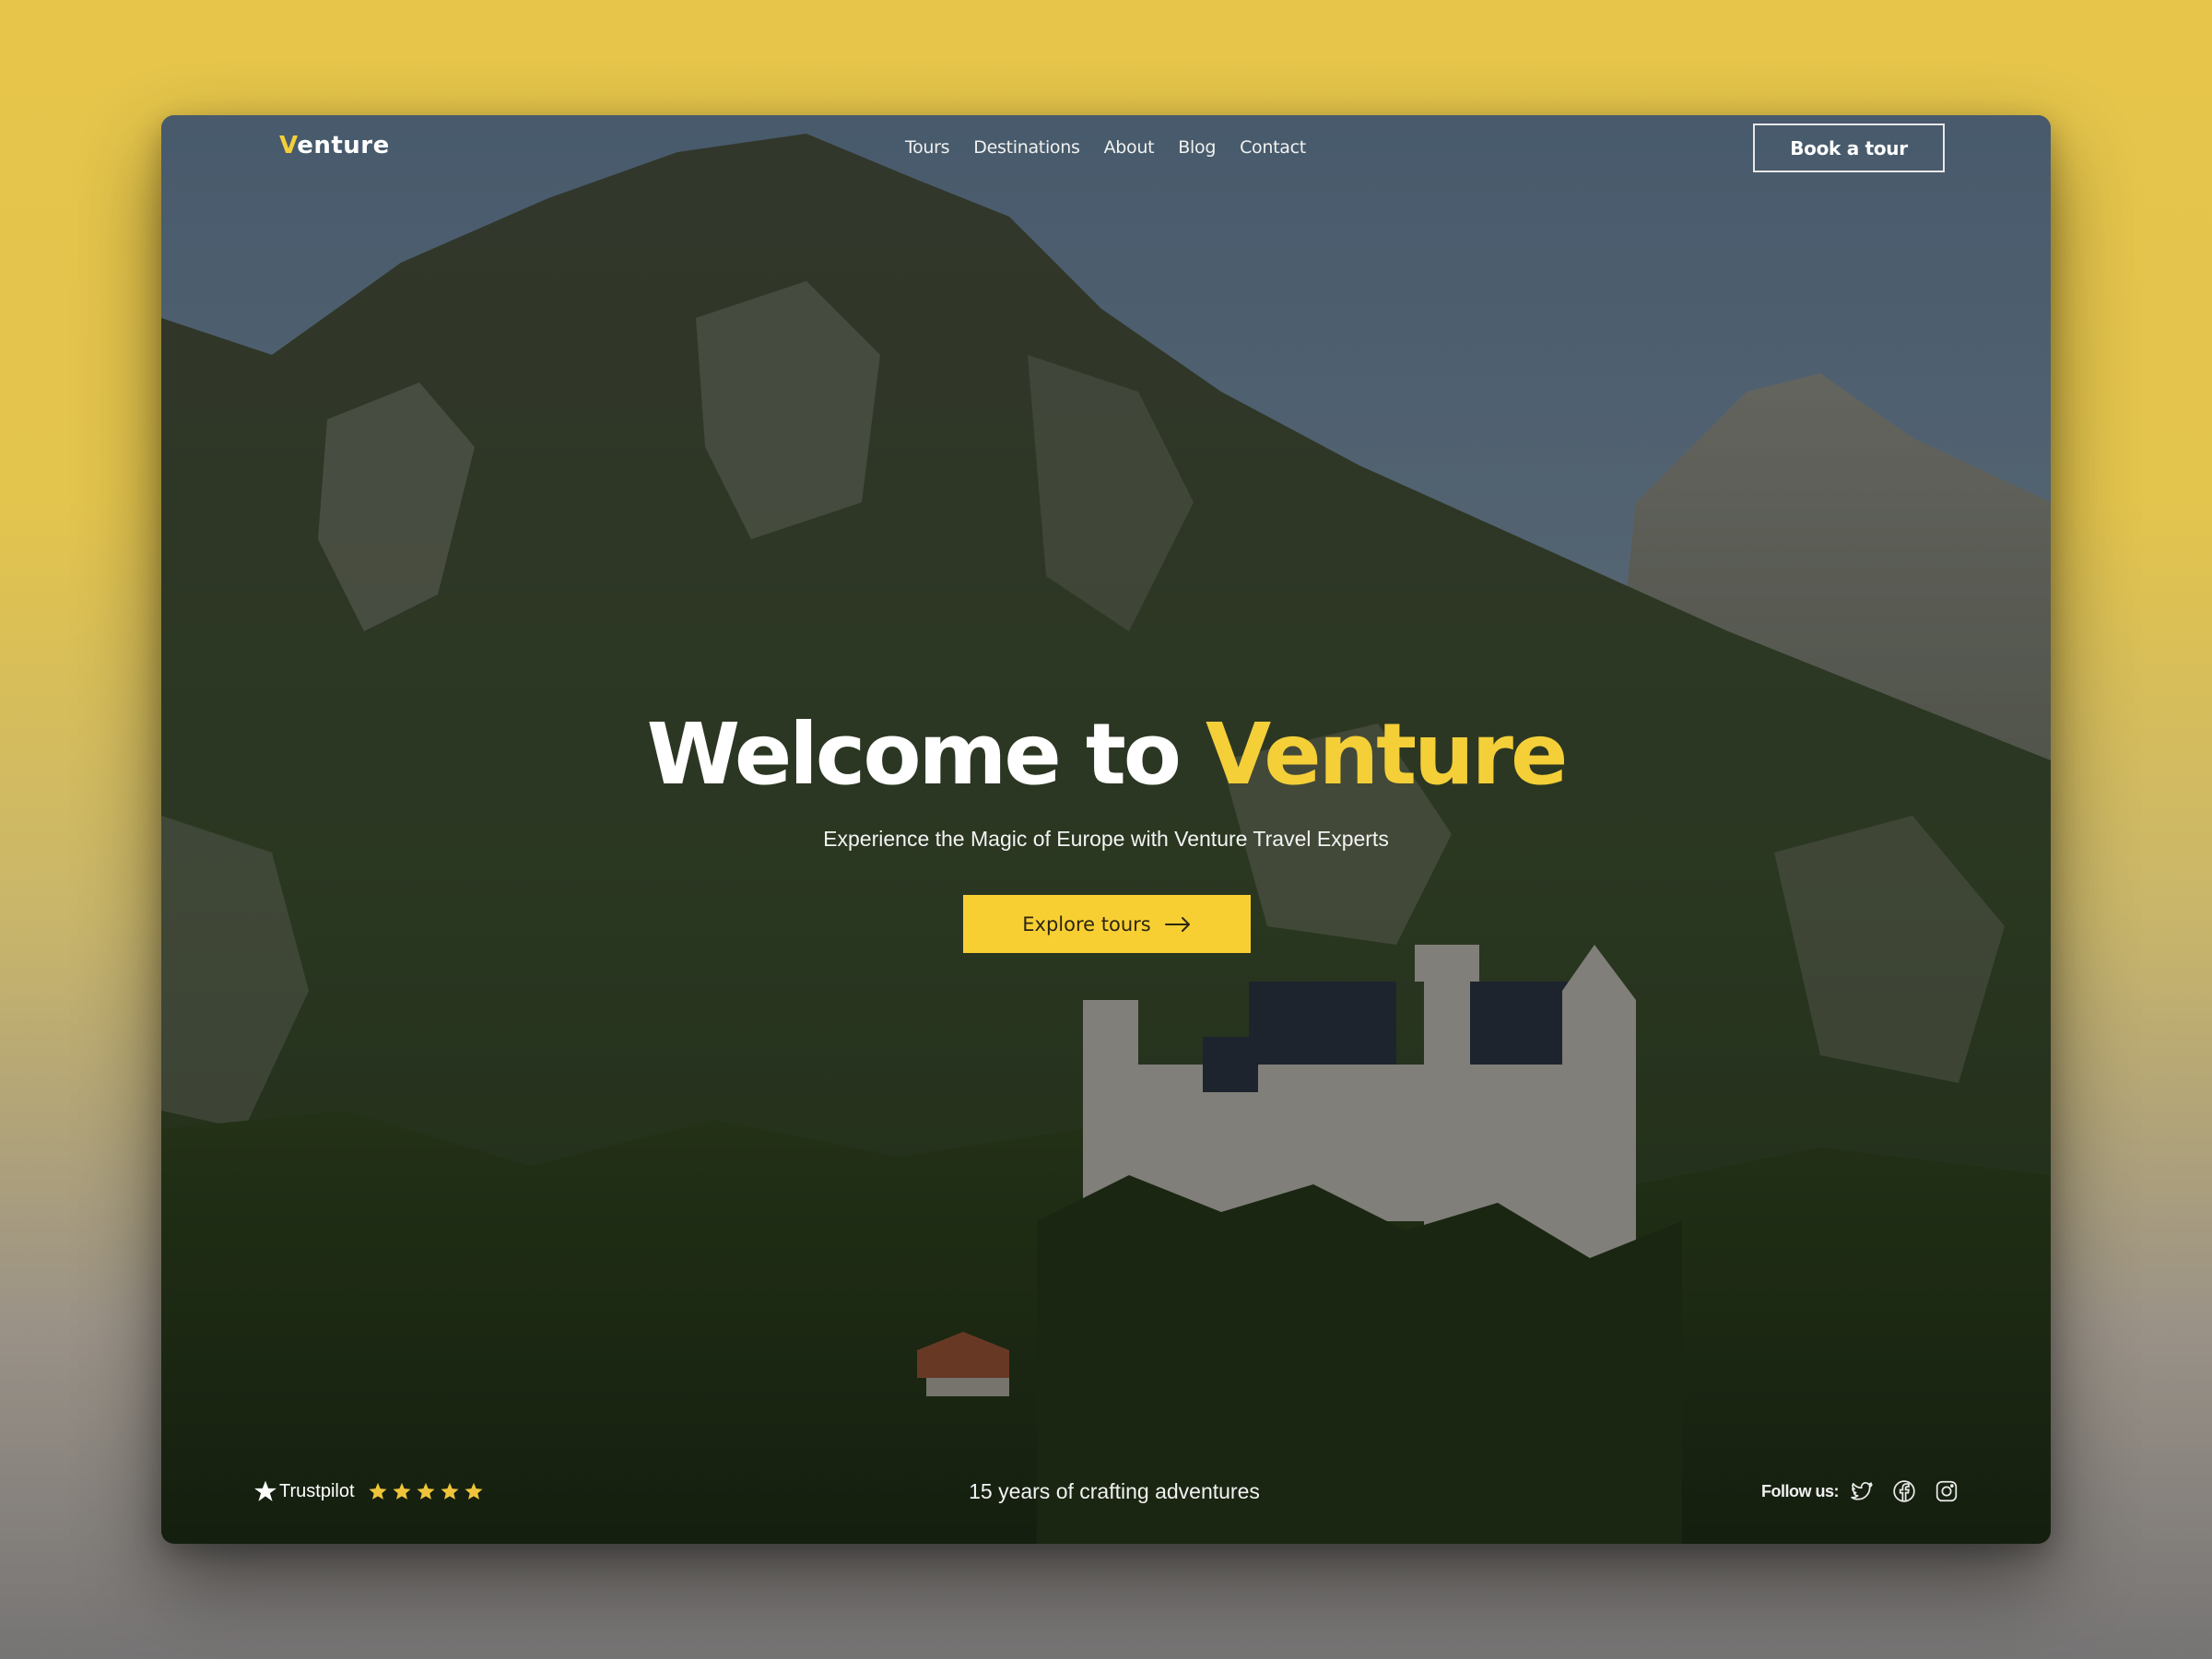 Image resolution: width=2212 pixels, height=1659 pixels. What do you see at coordinates (1177, 924) in the screenshot?
I see `arrow-right-icon` at bounding box center [1177, 924].